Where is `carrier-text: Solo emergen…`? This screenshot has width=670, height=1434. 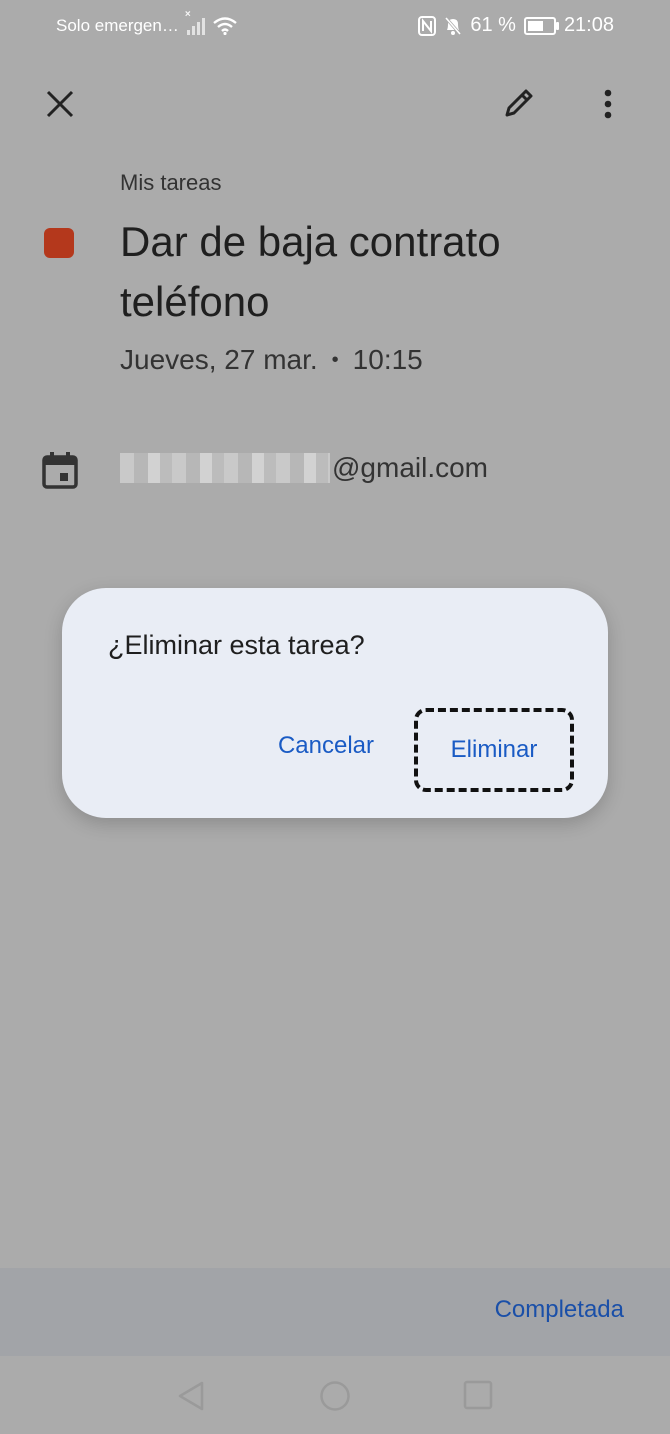
carrier-text: Solo emergen… is located at coordinates (117, 25).